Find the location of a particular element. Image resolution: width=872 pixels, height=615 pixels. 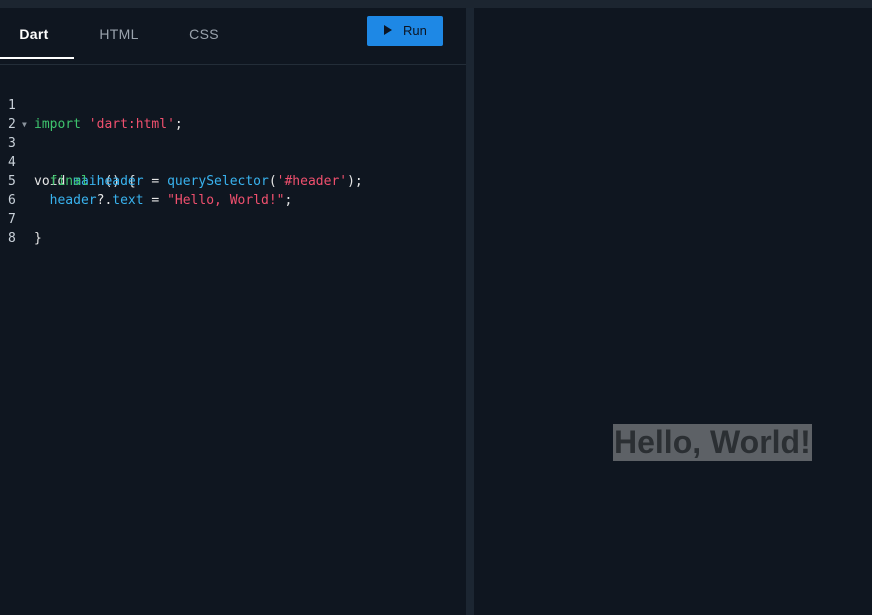

code-line: 7 } is located at coordinates (233, 218).